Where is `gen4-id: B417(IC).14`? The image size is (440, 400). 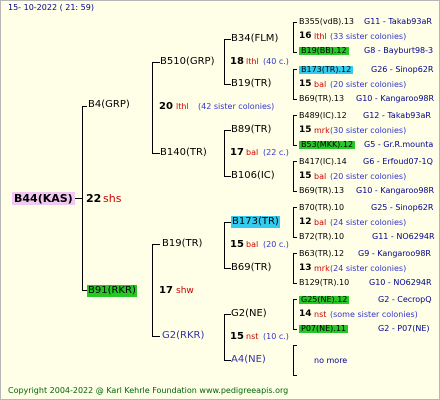
gen4-id: B417(IC).14 is located at coordinates (323, 162).